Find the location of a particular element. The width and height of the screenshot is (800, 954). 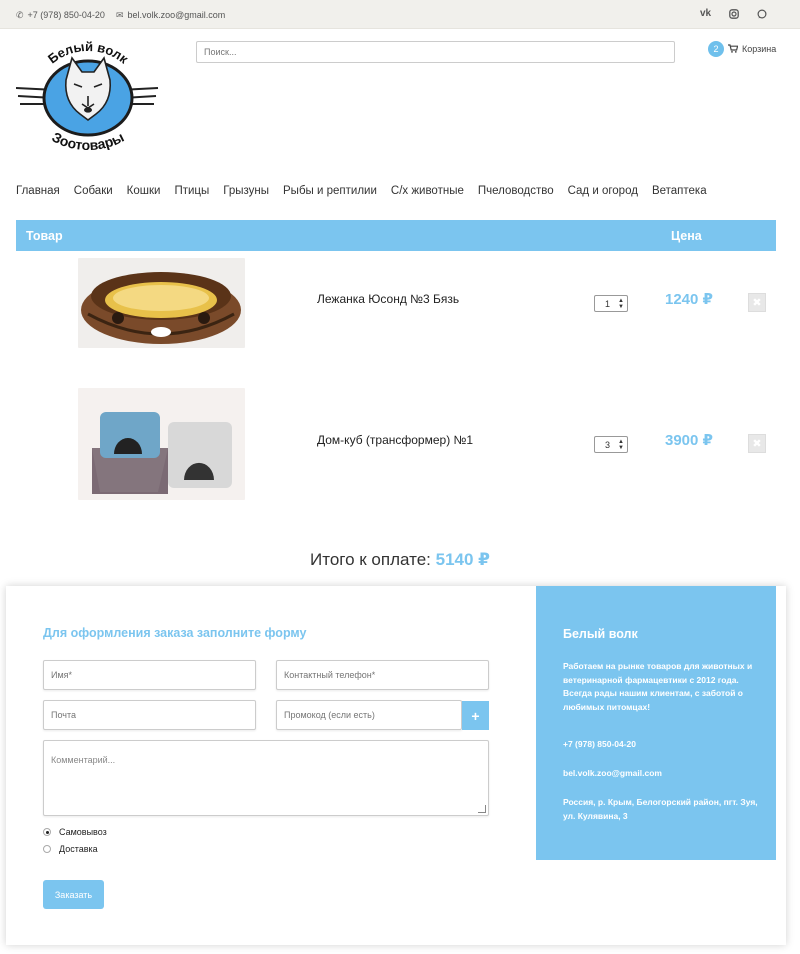

resize-handle-icon is located at coordinates (482, 809).